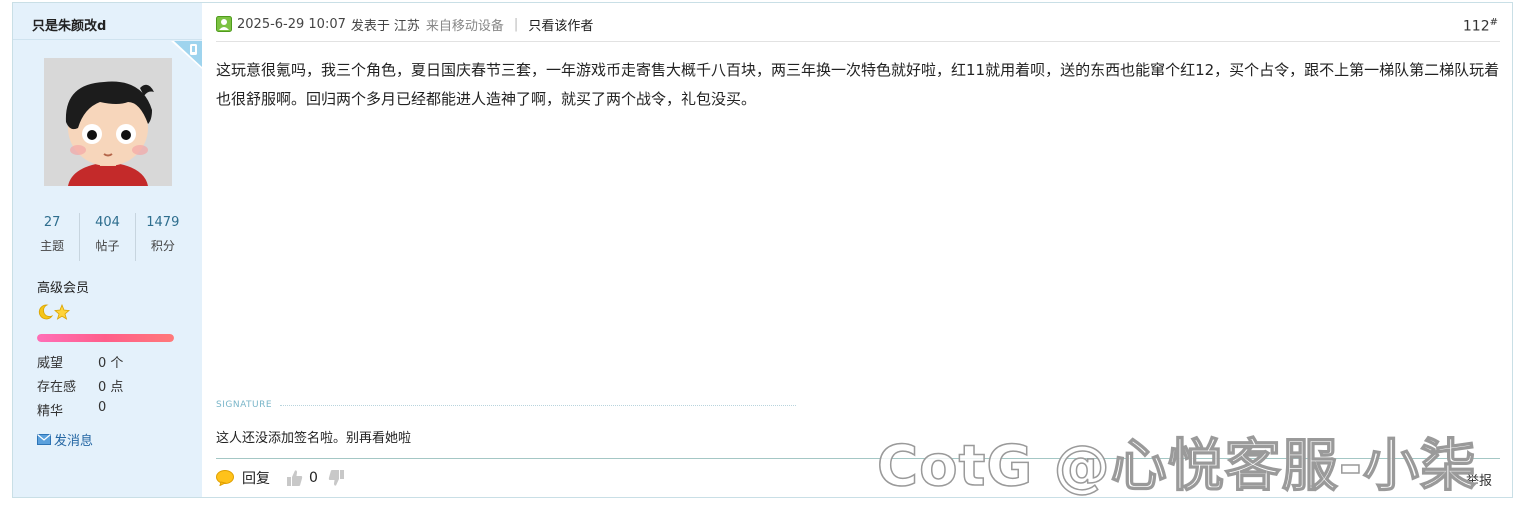 The width and height of the screenshot is (1515, 507). Describe the element at coordinates (74, 441) in the screenshot. I see `send-message-label: 发消息` at that location.